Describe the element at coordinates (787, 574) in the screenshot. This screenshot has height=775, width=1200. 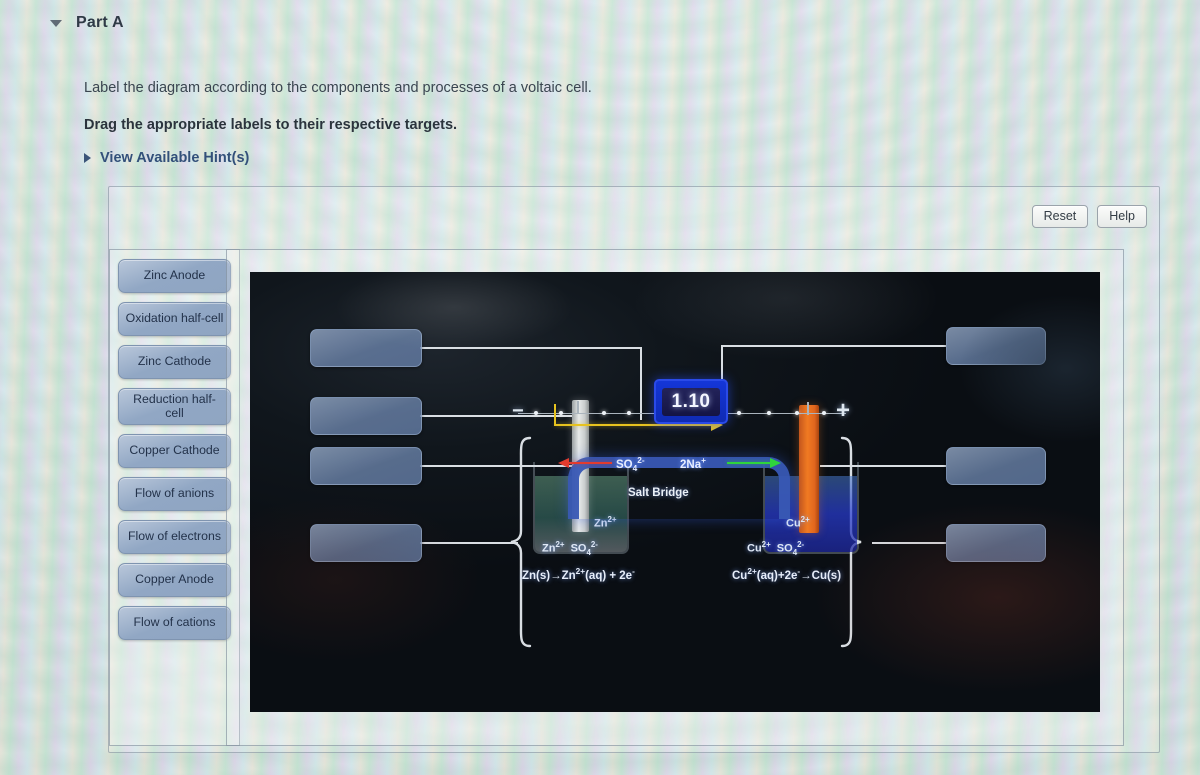
I see `reduction-half-reaction: Cu2+(aq)+2e-→Cu(s)` at that location.